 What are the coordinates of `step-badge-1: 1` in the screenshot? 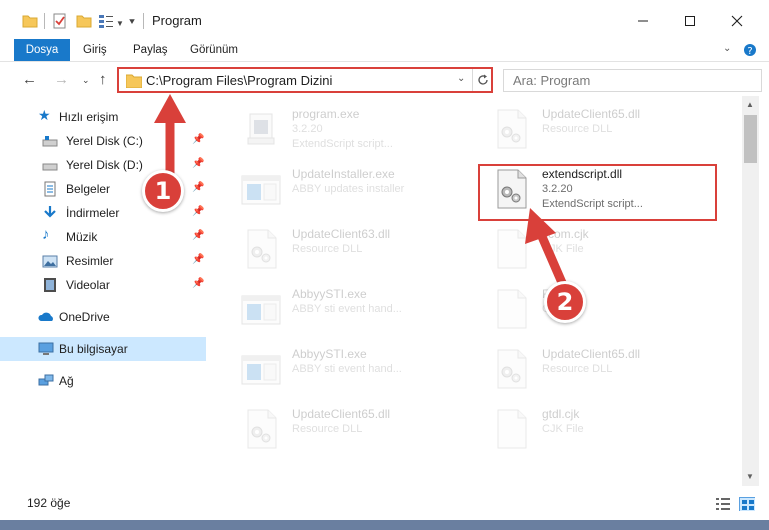 It's located at (163, 191).